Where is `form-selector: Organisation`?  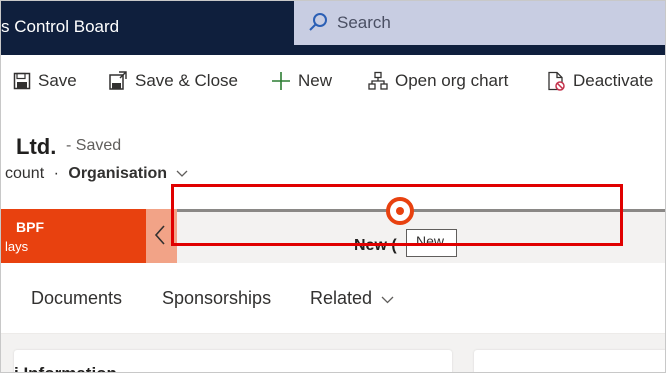 form-selector: Organisation is located at coordinates (127, 173).